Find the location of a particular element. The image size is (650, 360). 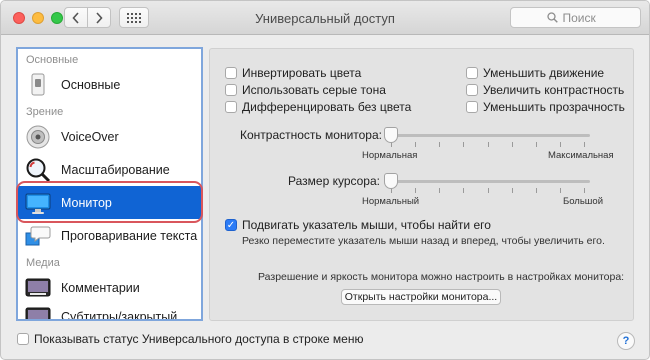

reduce-motion-checkbox: Уменьшить движение is located at coordinates (535, 73).